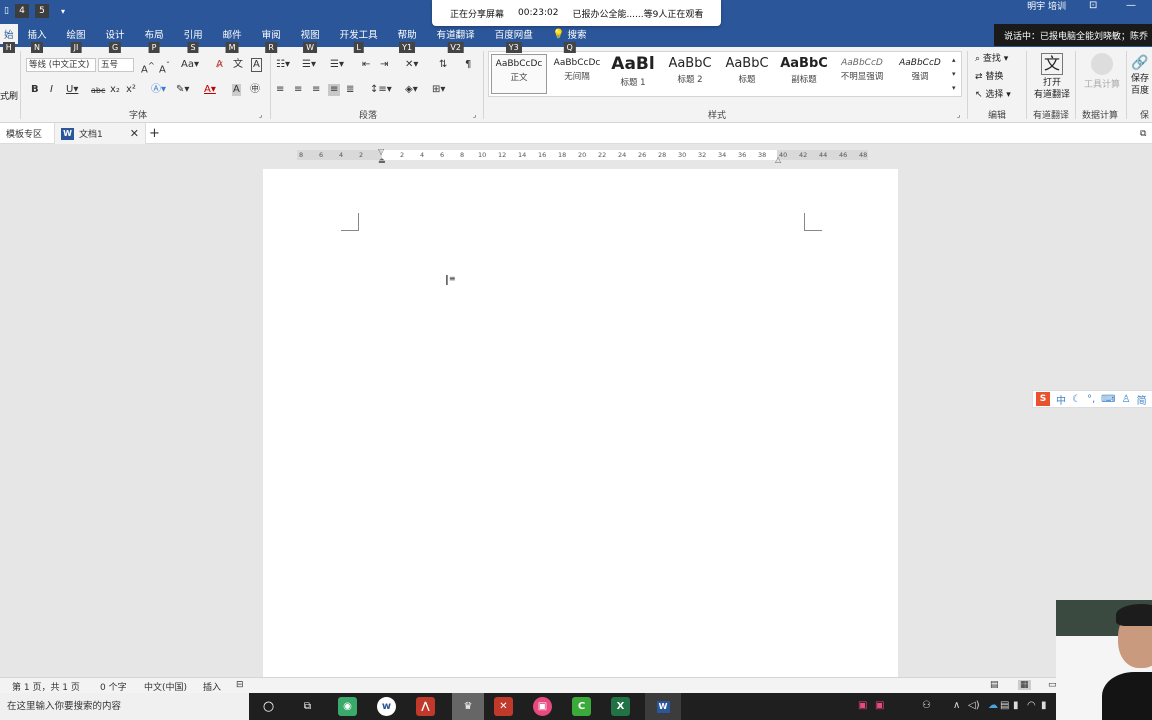 The height and width of the screenshot is (720, 1152). What do you see at coordinates (1142, 399) in the screenshot?
I see `ime-simplified: 简` at bounding box center [1142, 399].